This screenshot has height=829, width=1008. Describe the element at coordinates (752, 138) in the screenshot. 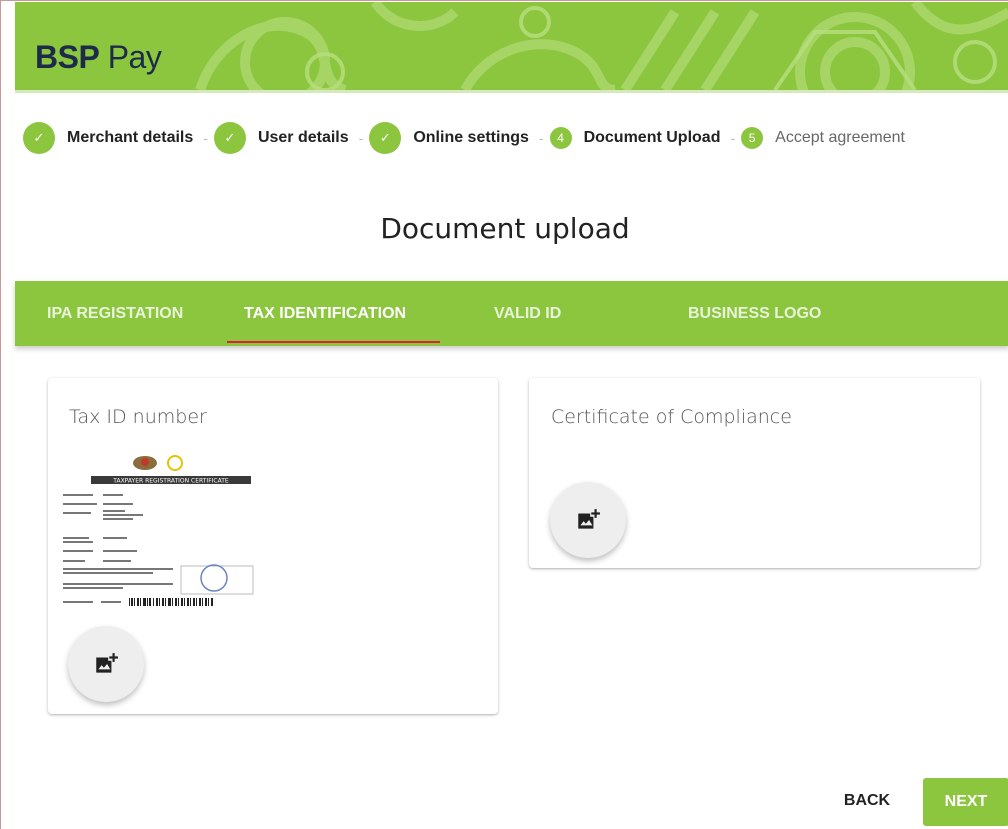

I see `step-number-badge: 5` at that location.